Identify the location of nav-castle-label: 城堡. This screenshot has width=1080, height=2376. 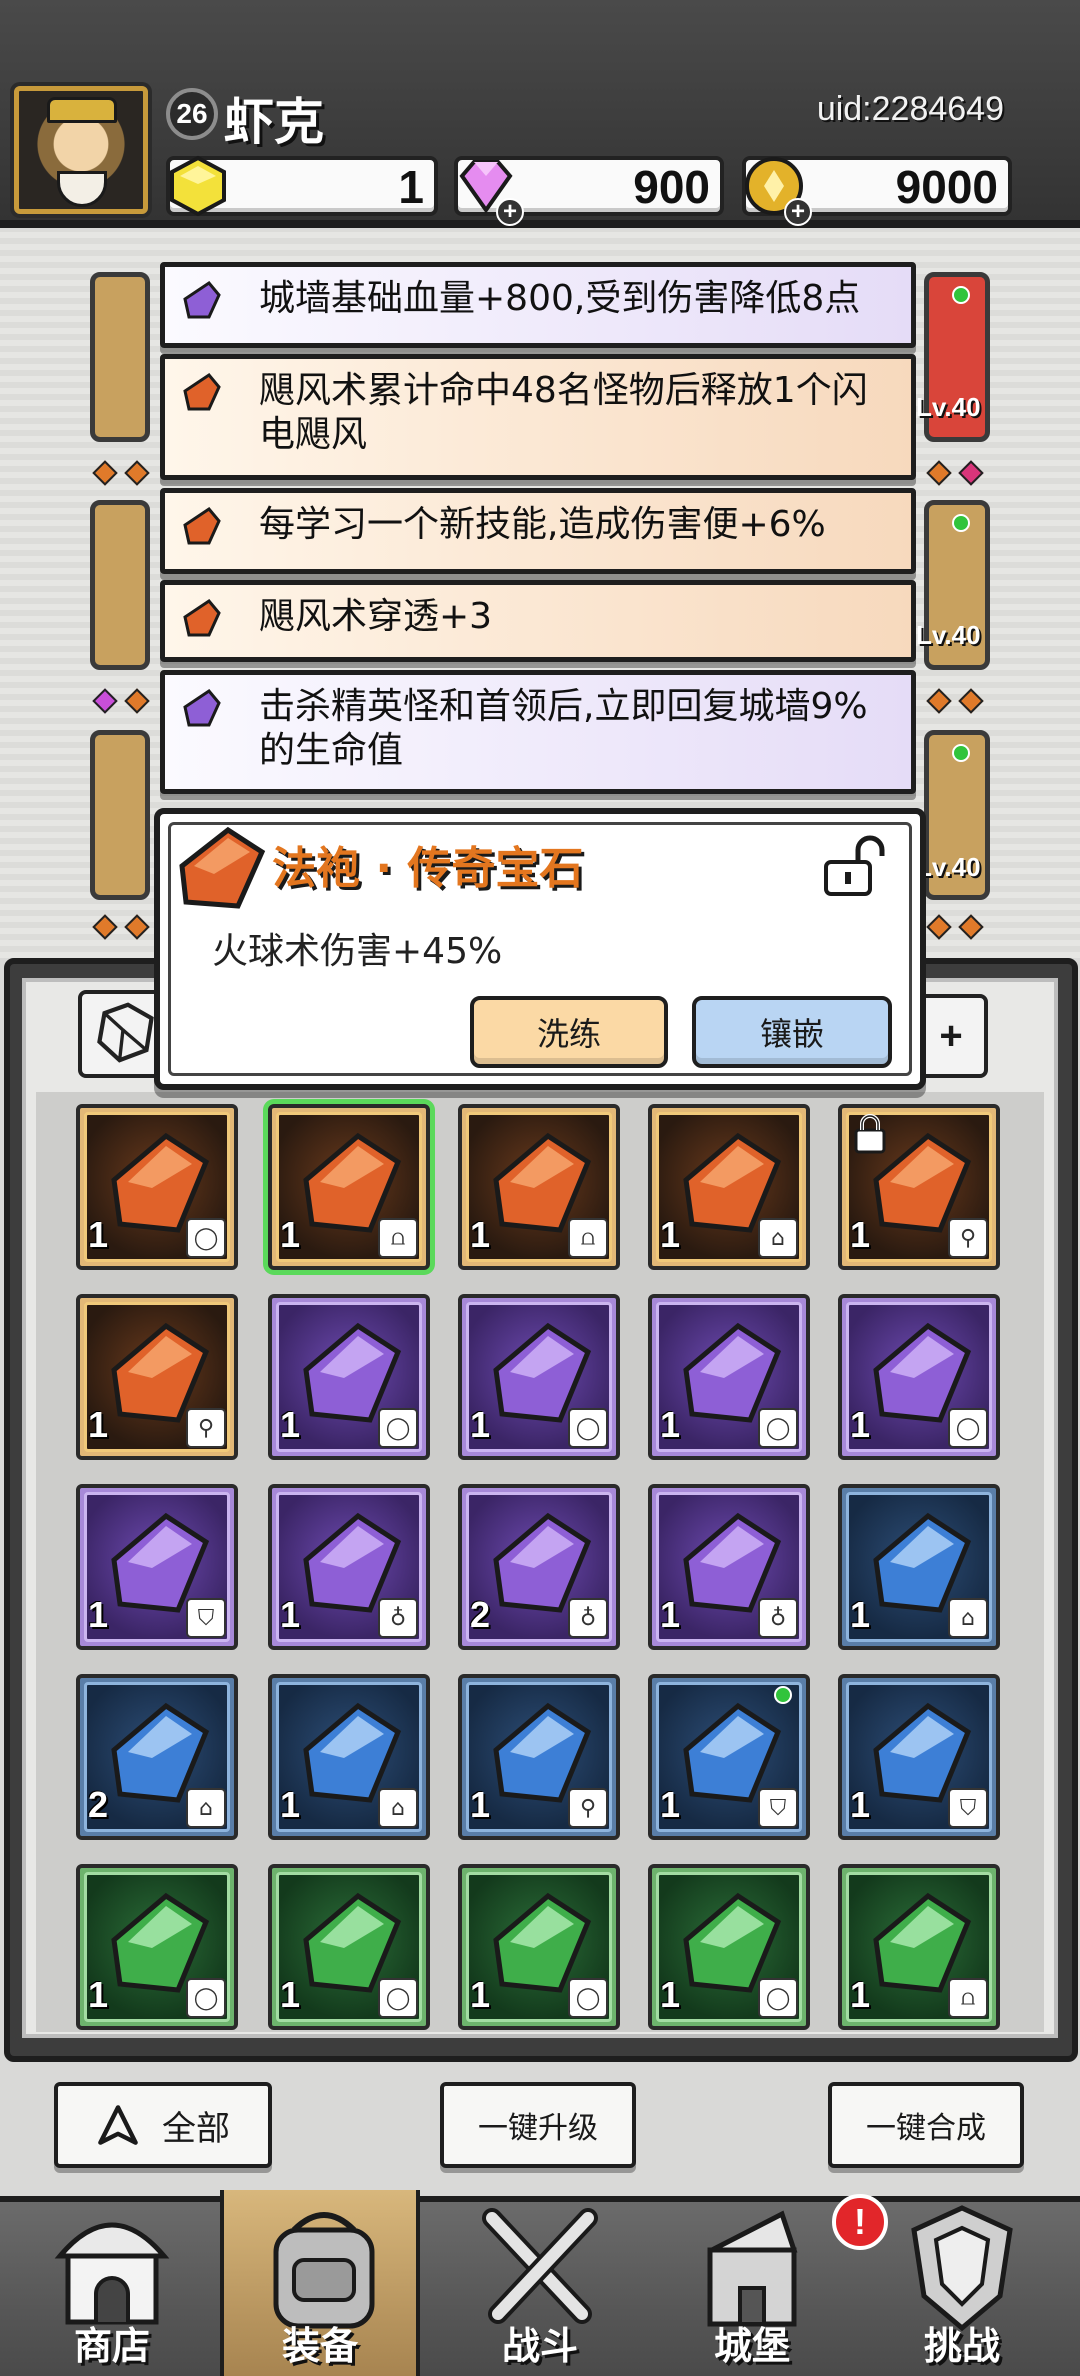
(751, 2346).